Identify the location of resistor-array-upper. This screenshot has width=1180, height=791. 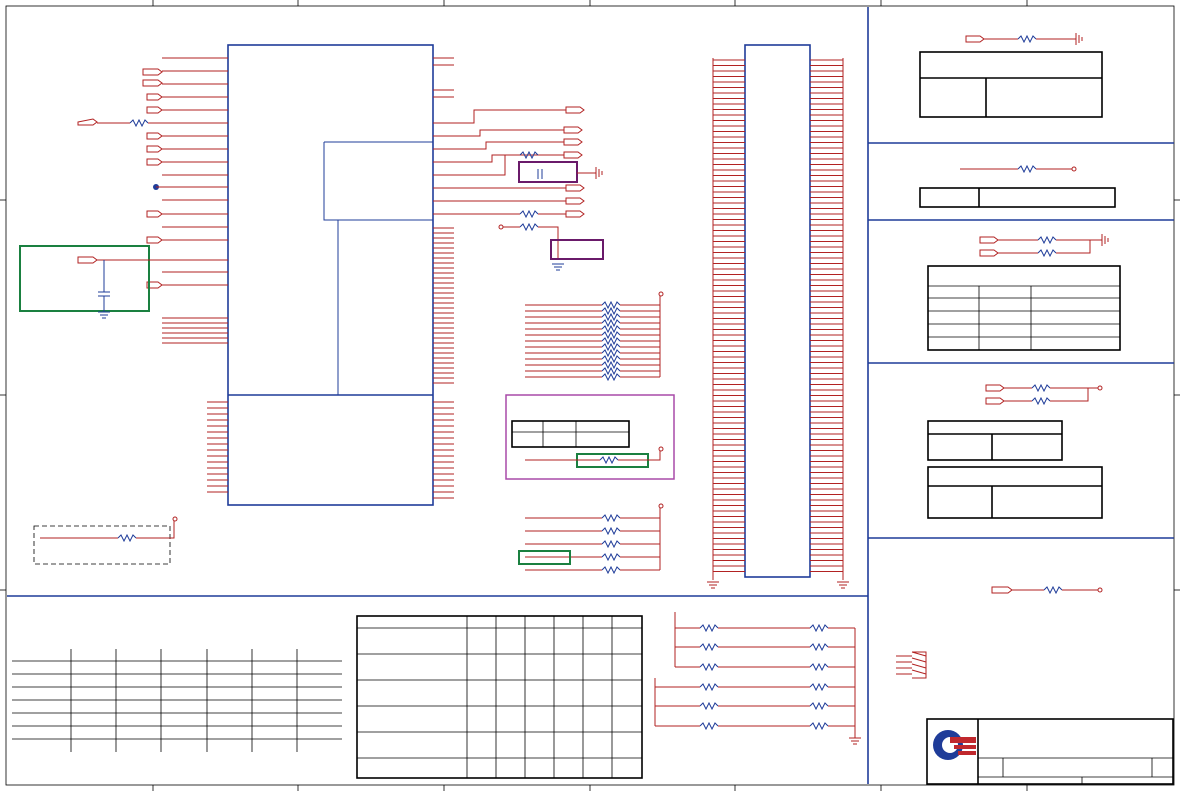
(594, 336).